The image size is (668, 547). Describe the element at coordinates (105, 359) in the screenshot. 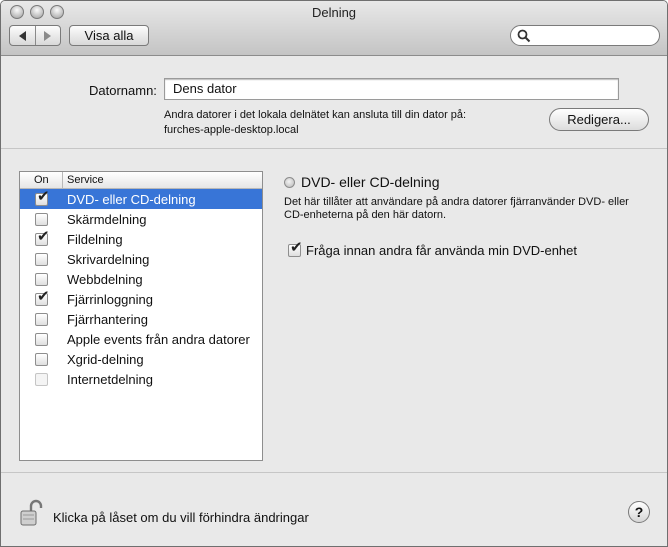

I see `service-label: Xgrid-delning` at that location.